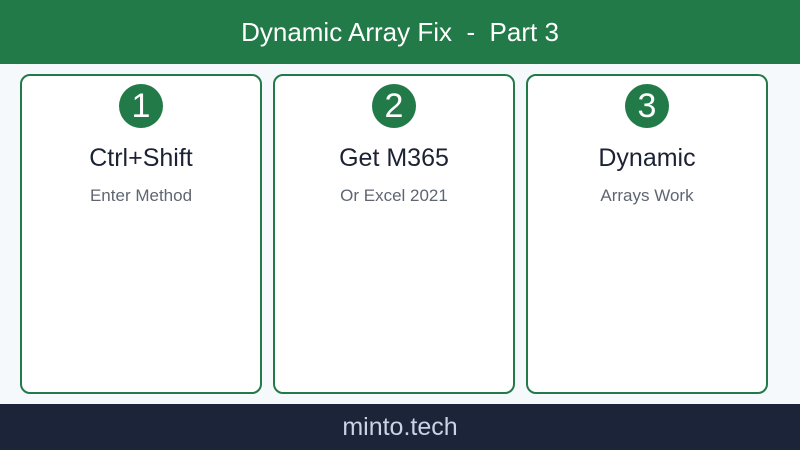 This screenshot has width=800, height=450. Describe the element at coordinates (141, 158) in the screenshot. I see `step-title: Ctrl+Shift` at that location.